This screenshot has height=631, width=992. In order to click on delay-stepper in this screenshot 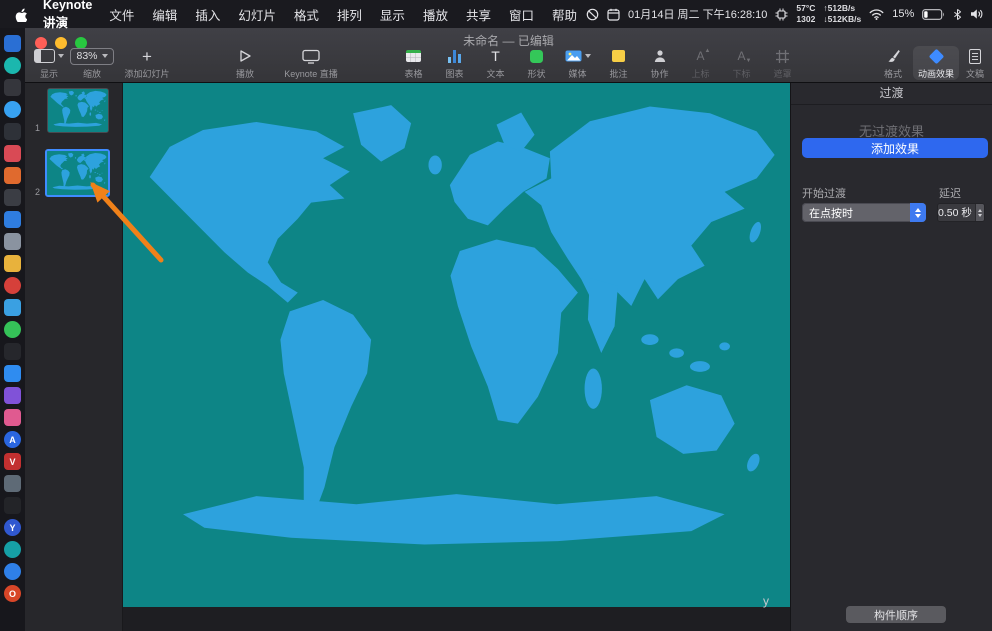, I will do `click(979, 212)`.